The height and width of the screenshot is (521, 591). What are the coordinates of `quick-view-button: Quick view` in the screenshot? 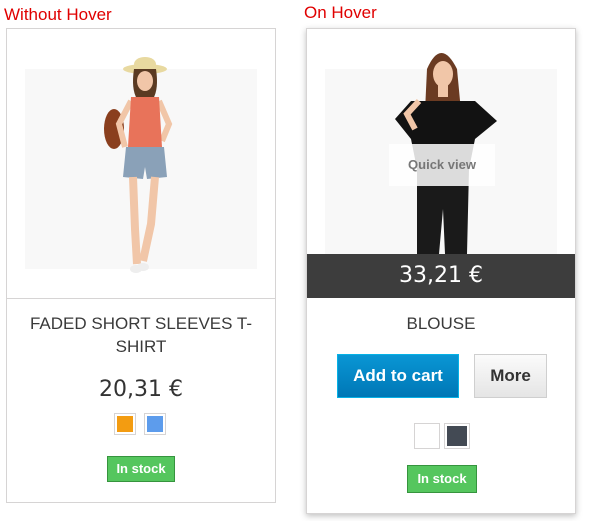 It's located at (442, 165).